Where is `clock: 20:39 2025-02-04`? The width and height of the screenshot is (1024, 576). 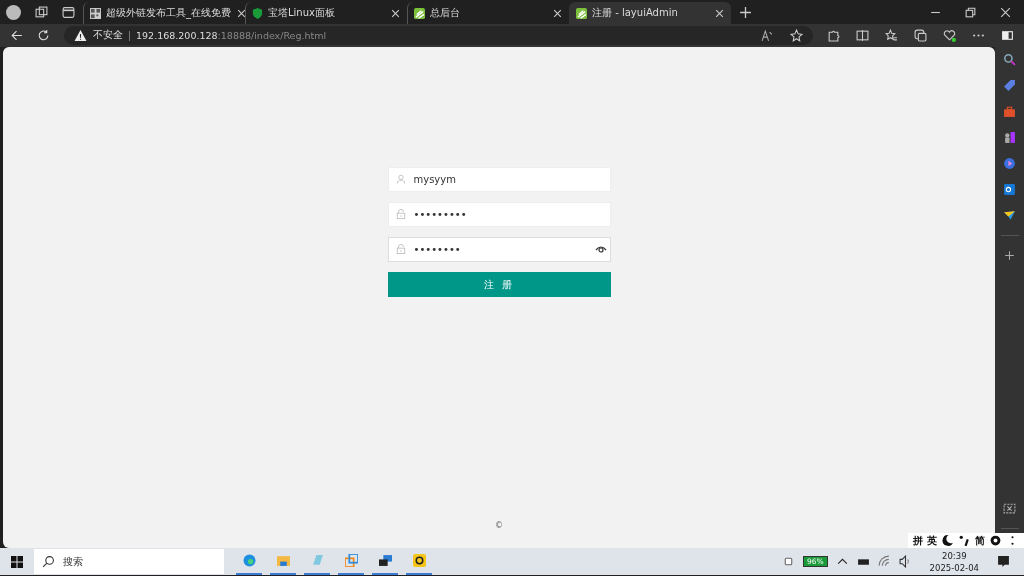
clock: 20:39 2025-02-04 is located at coordinates (954, 561).